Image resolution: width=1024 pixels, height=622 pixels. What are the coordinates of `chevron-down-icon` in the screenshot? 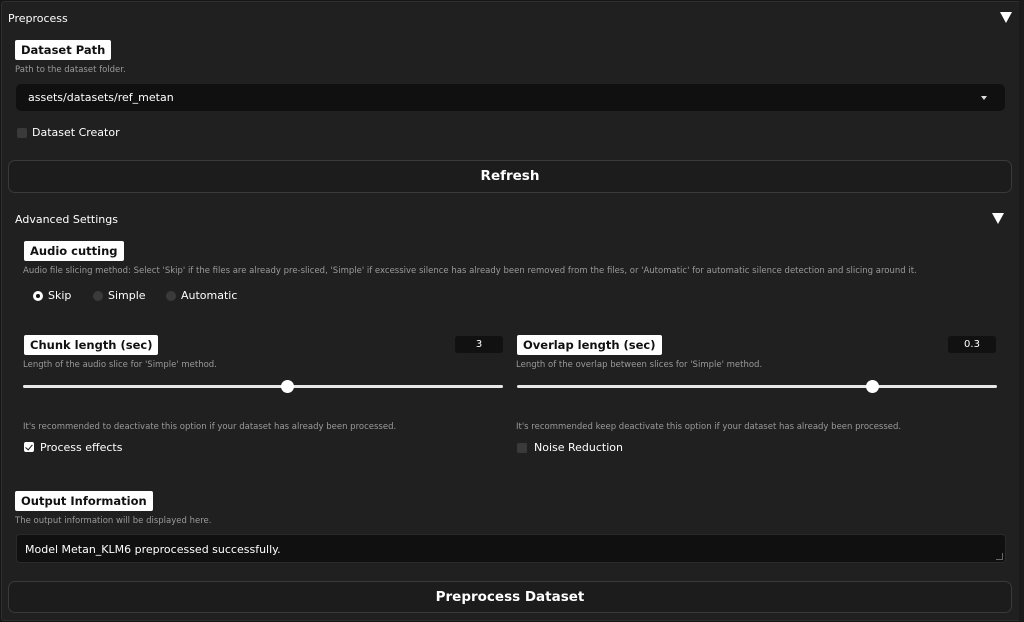 It's located at (984, 98).